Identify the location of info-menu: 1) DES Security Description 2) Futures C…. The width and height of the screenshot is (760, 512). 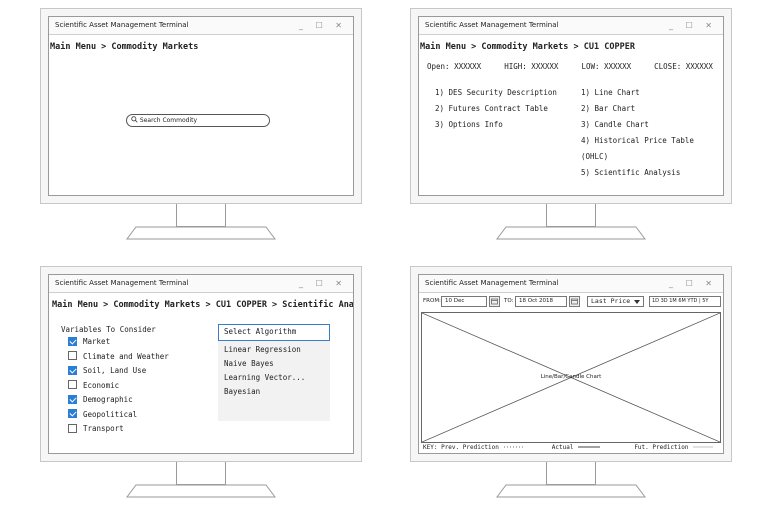
(496, 109).